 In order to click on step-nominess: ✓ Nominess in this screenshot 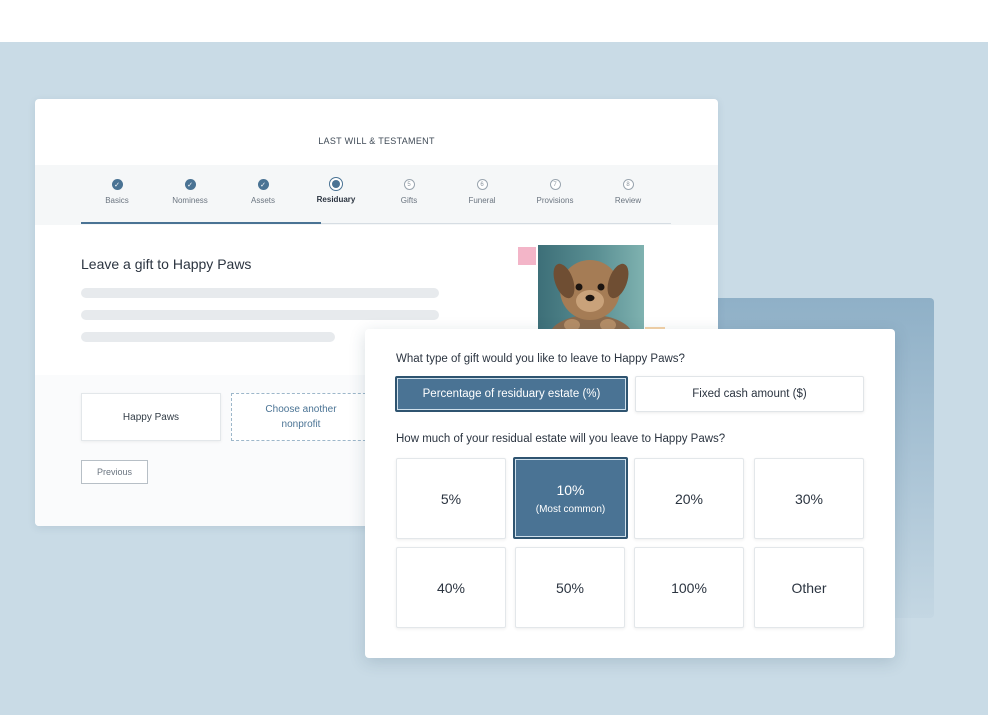, I will do `click(190, 192)`.